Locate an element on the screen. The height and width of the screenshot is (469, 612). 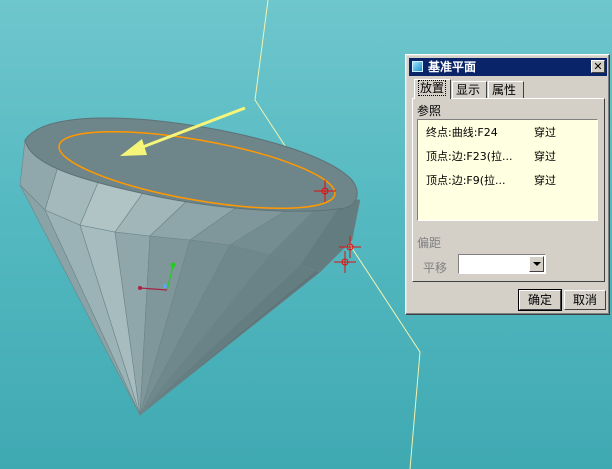
close-button: ✕ is located at coordinates (598, 66).